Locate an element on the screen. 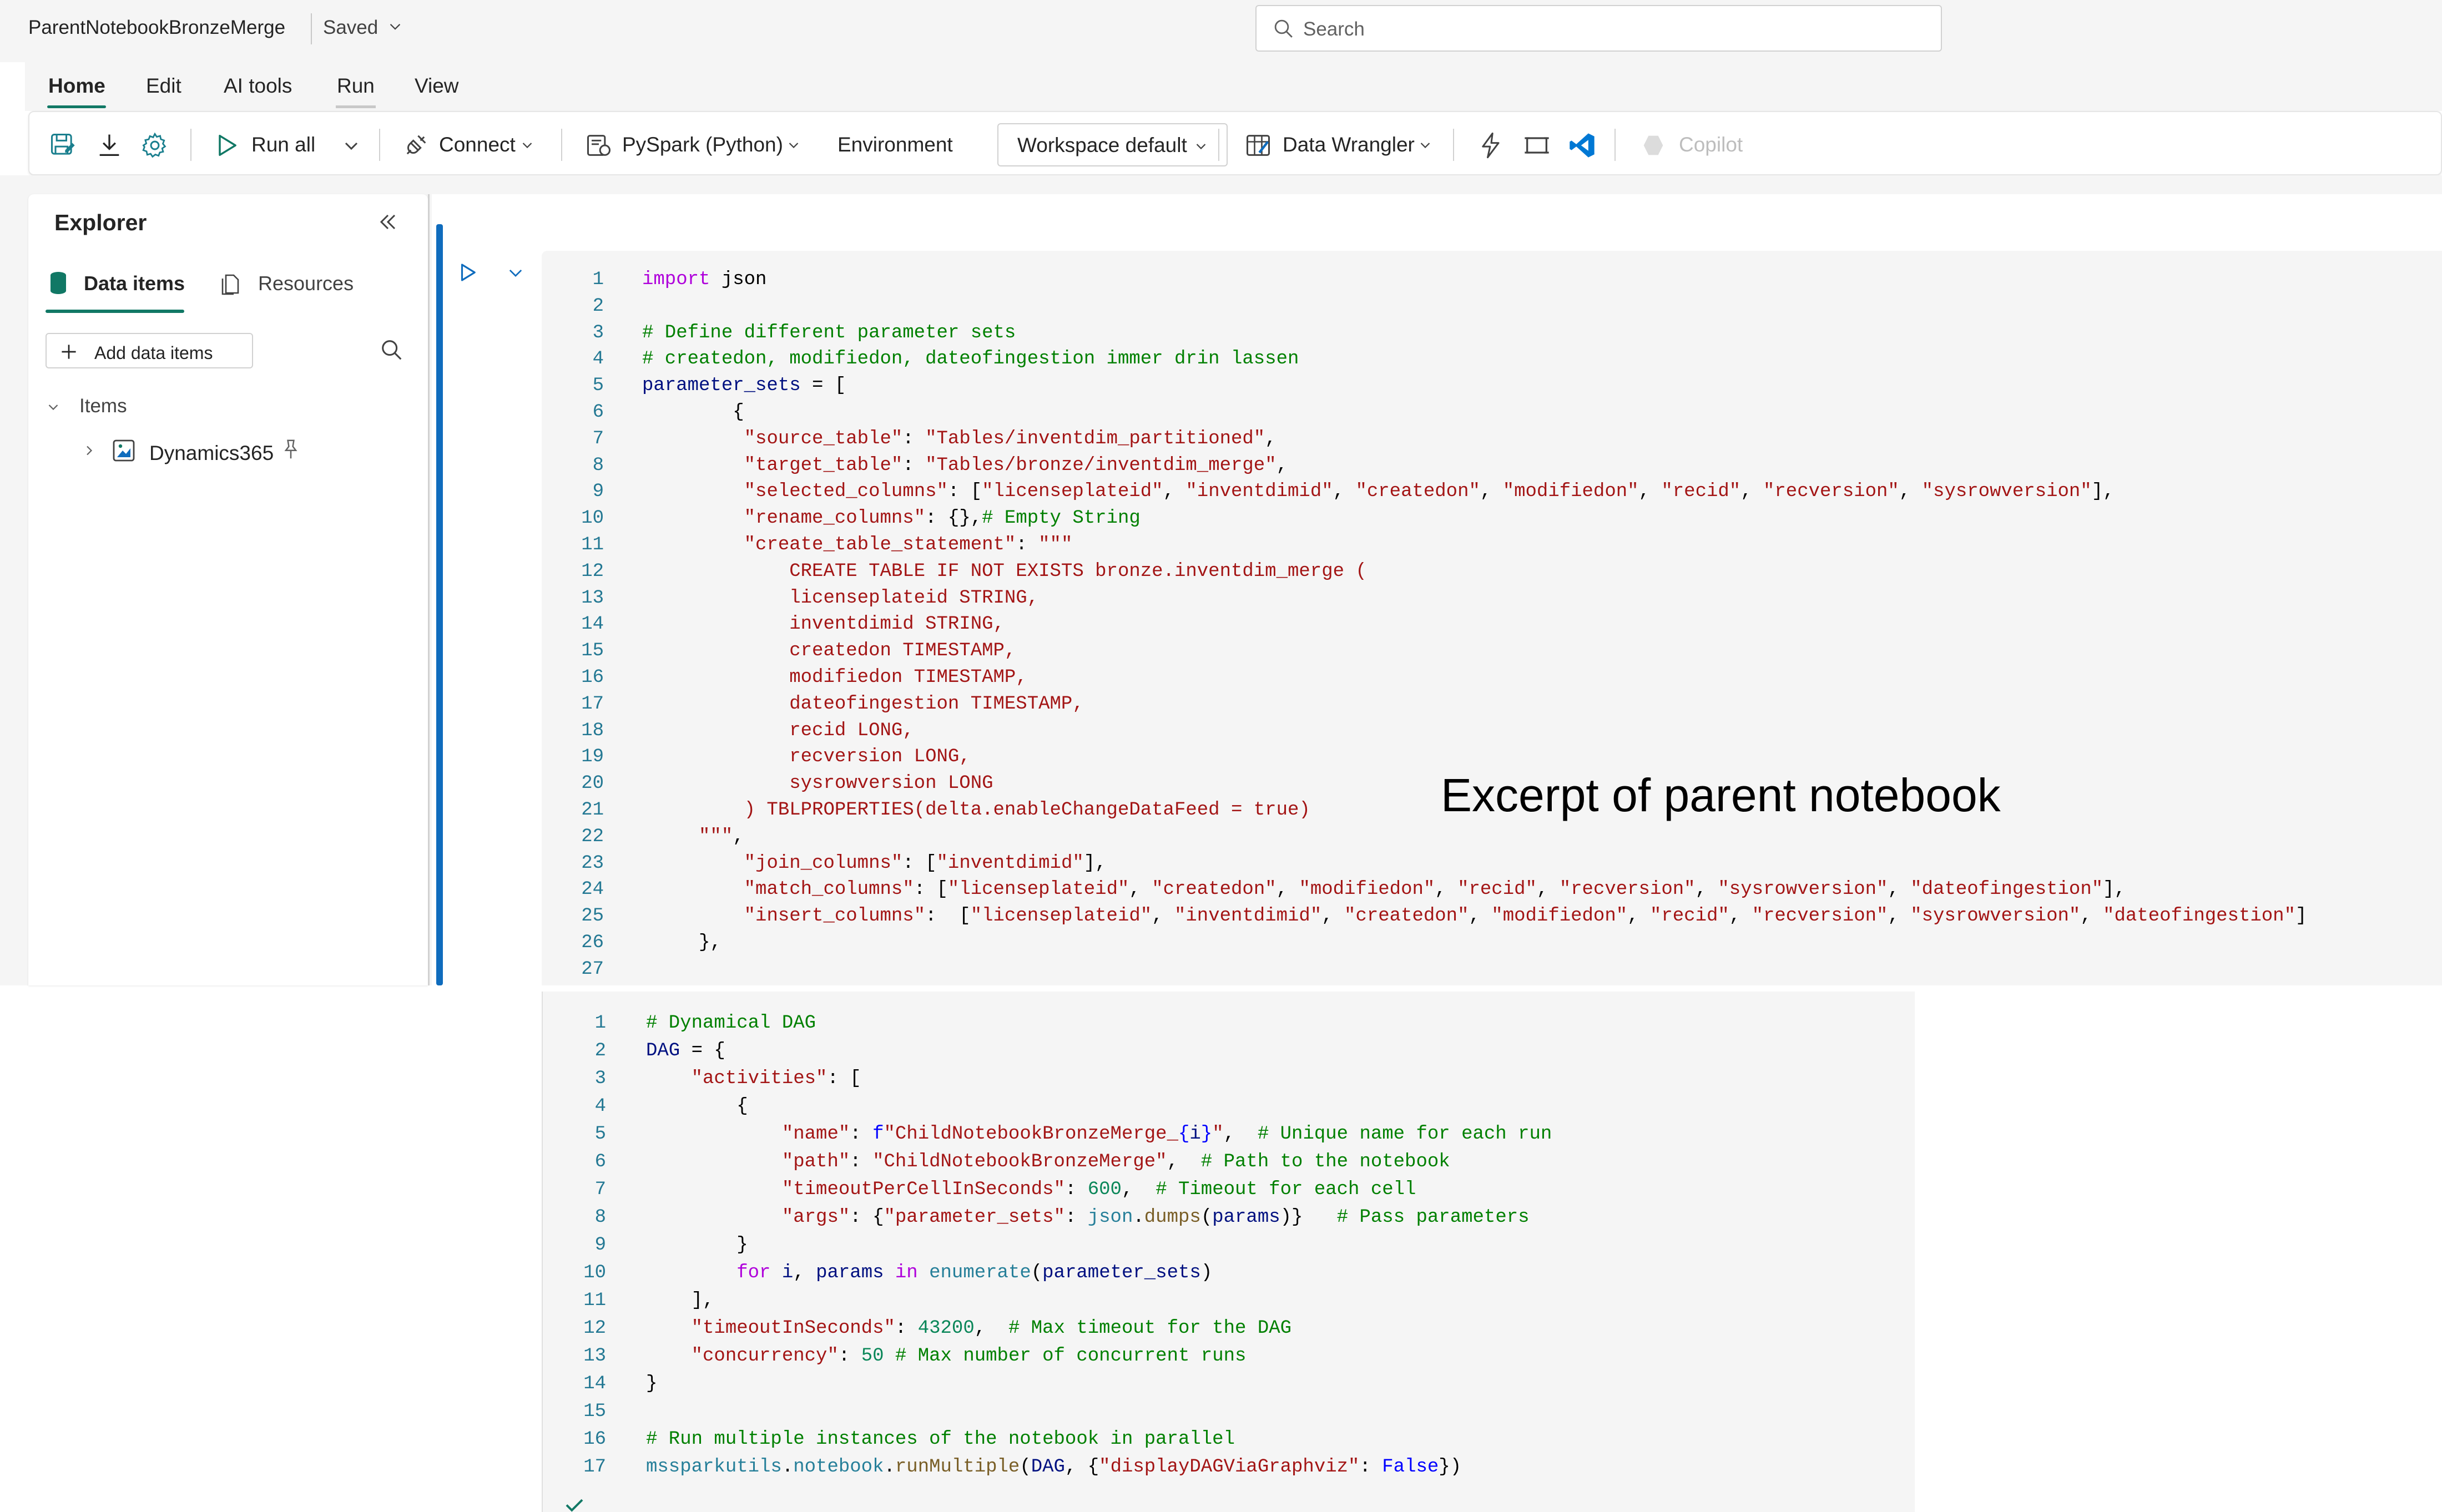 This screenshot has width=2442, height=1512. tab-view: View is located at coordinates (437, 86).